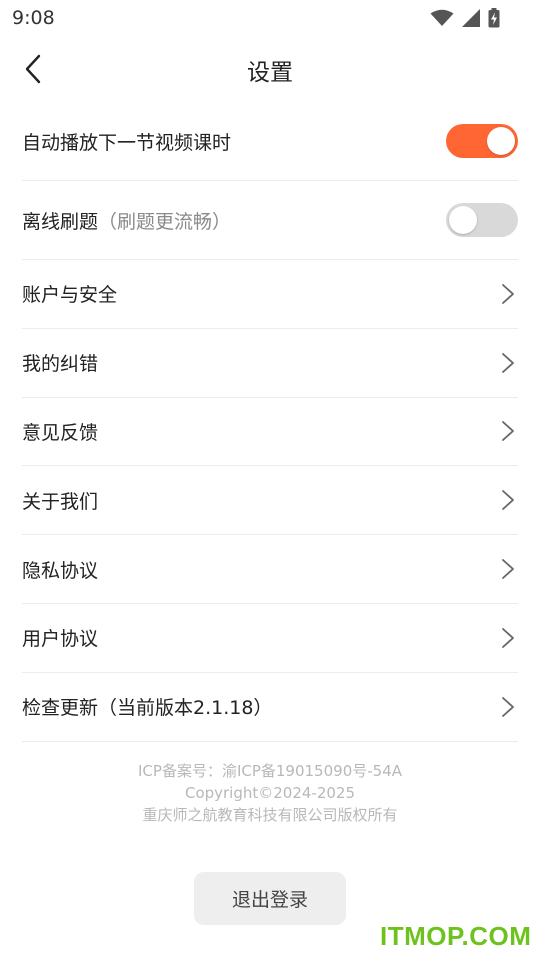  I want to click on setting-account-row: 账户与安全, so click(270, 294).